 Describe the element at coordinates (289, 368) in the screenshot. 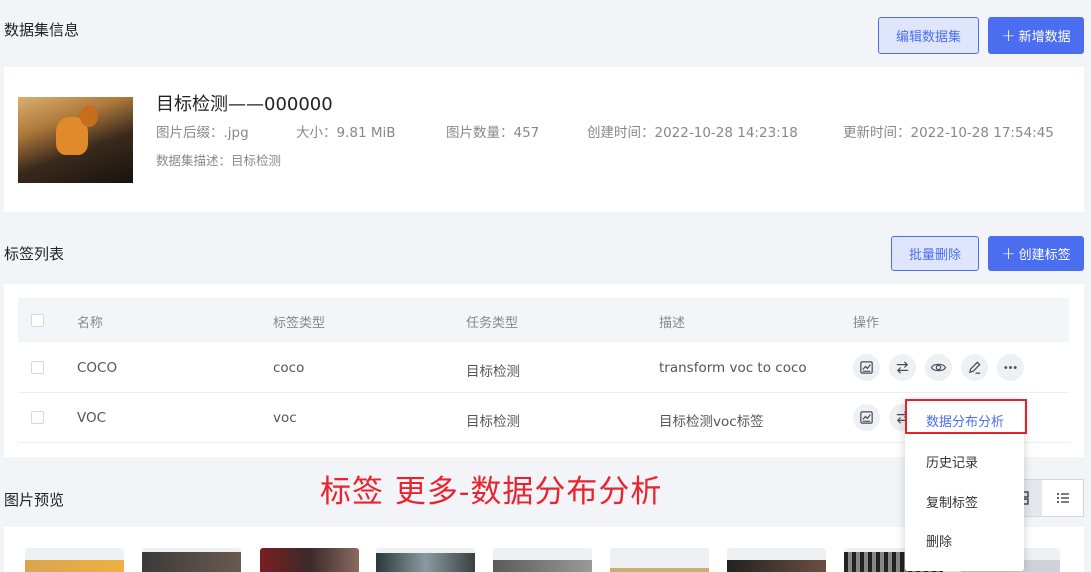

I see `cell-label-type: coco` at that location.